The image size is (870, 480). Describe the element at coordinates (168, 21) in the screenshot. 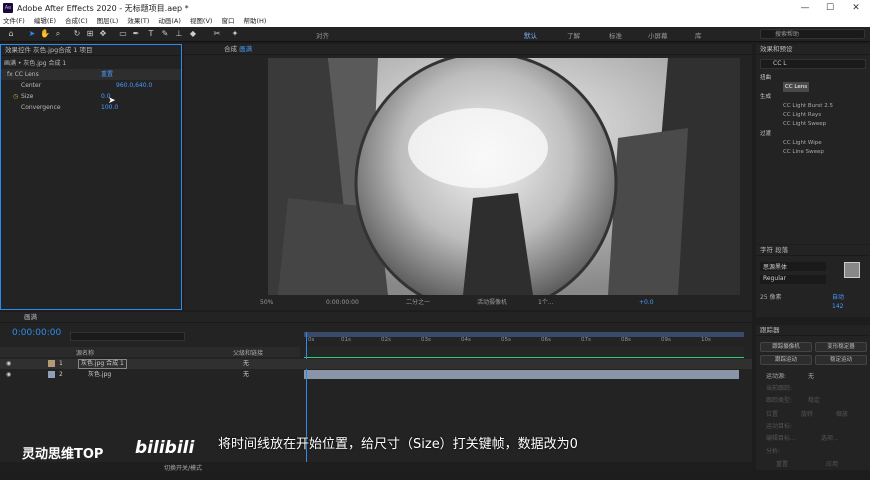

I see `menu-animation: 动画(A)` at that location.